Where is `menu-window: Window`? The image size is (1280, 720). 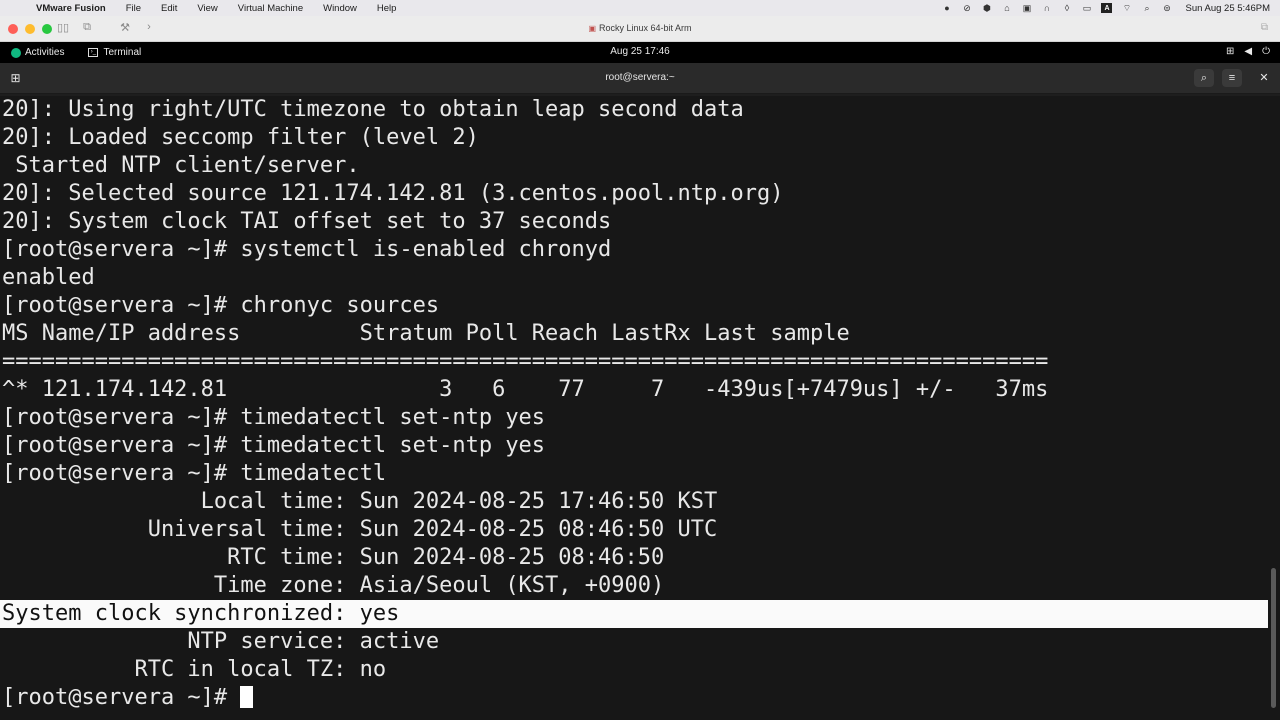
menu-window: Window is located at coordinates (340, 8).